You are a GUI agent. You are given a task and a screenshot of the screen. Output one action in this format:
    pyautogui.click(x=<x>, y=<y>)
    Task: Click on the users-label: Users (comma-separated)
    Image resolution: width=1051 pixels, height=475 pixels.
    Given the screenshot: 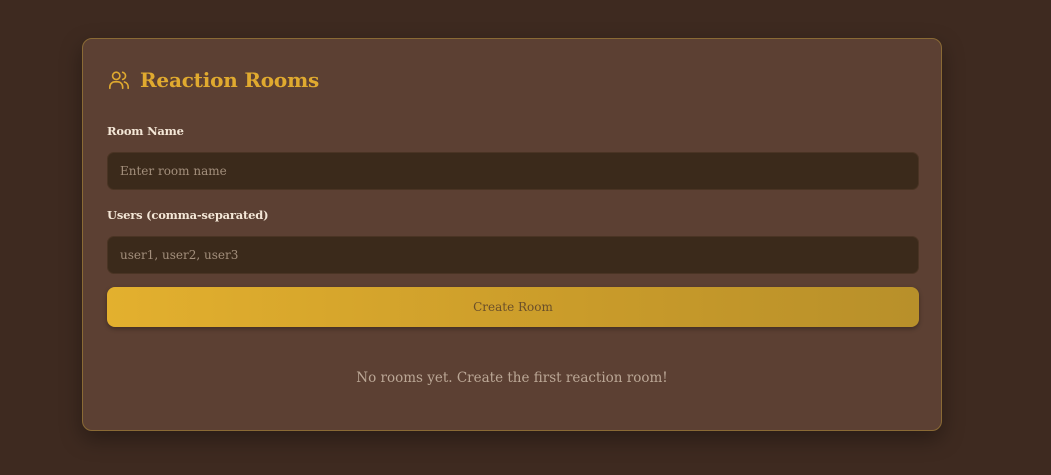 What is the action you would take?
    pyautogui.click(x=188, y=215)
    